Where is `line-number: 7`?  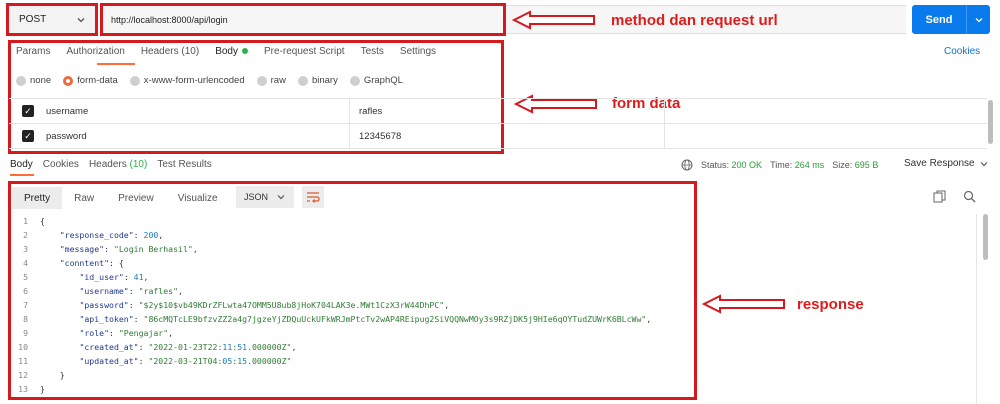
line-number: 7 is located at coordinates (25, 305).